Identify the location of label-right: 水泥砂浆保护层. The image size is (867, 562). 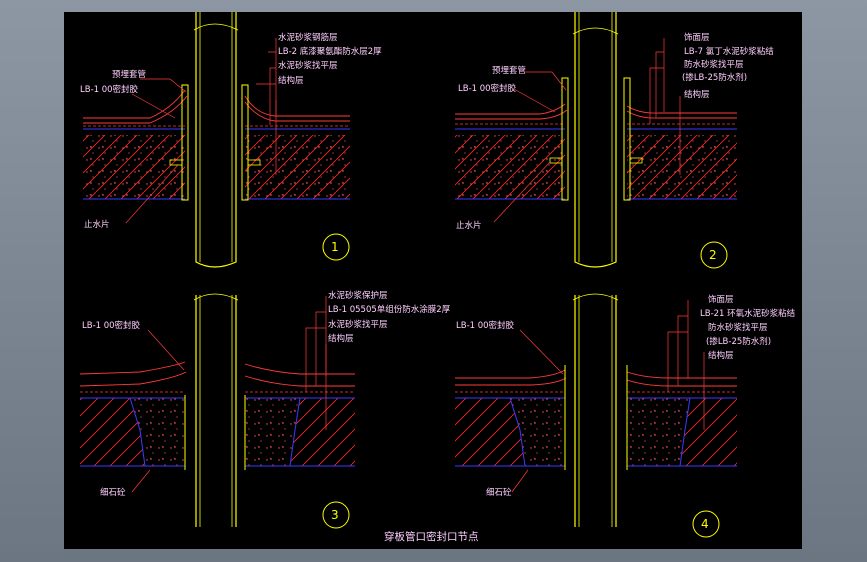
(358, 295).